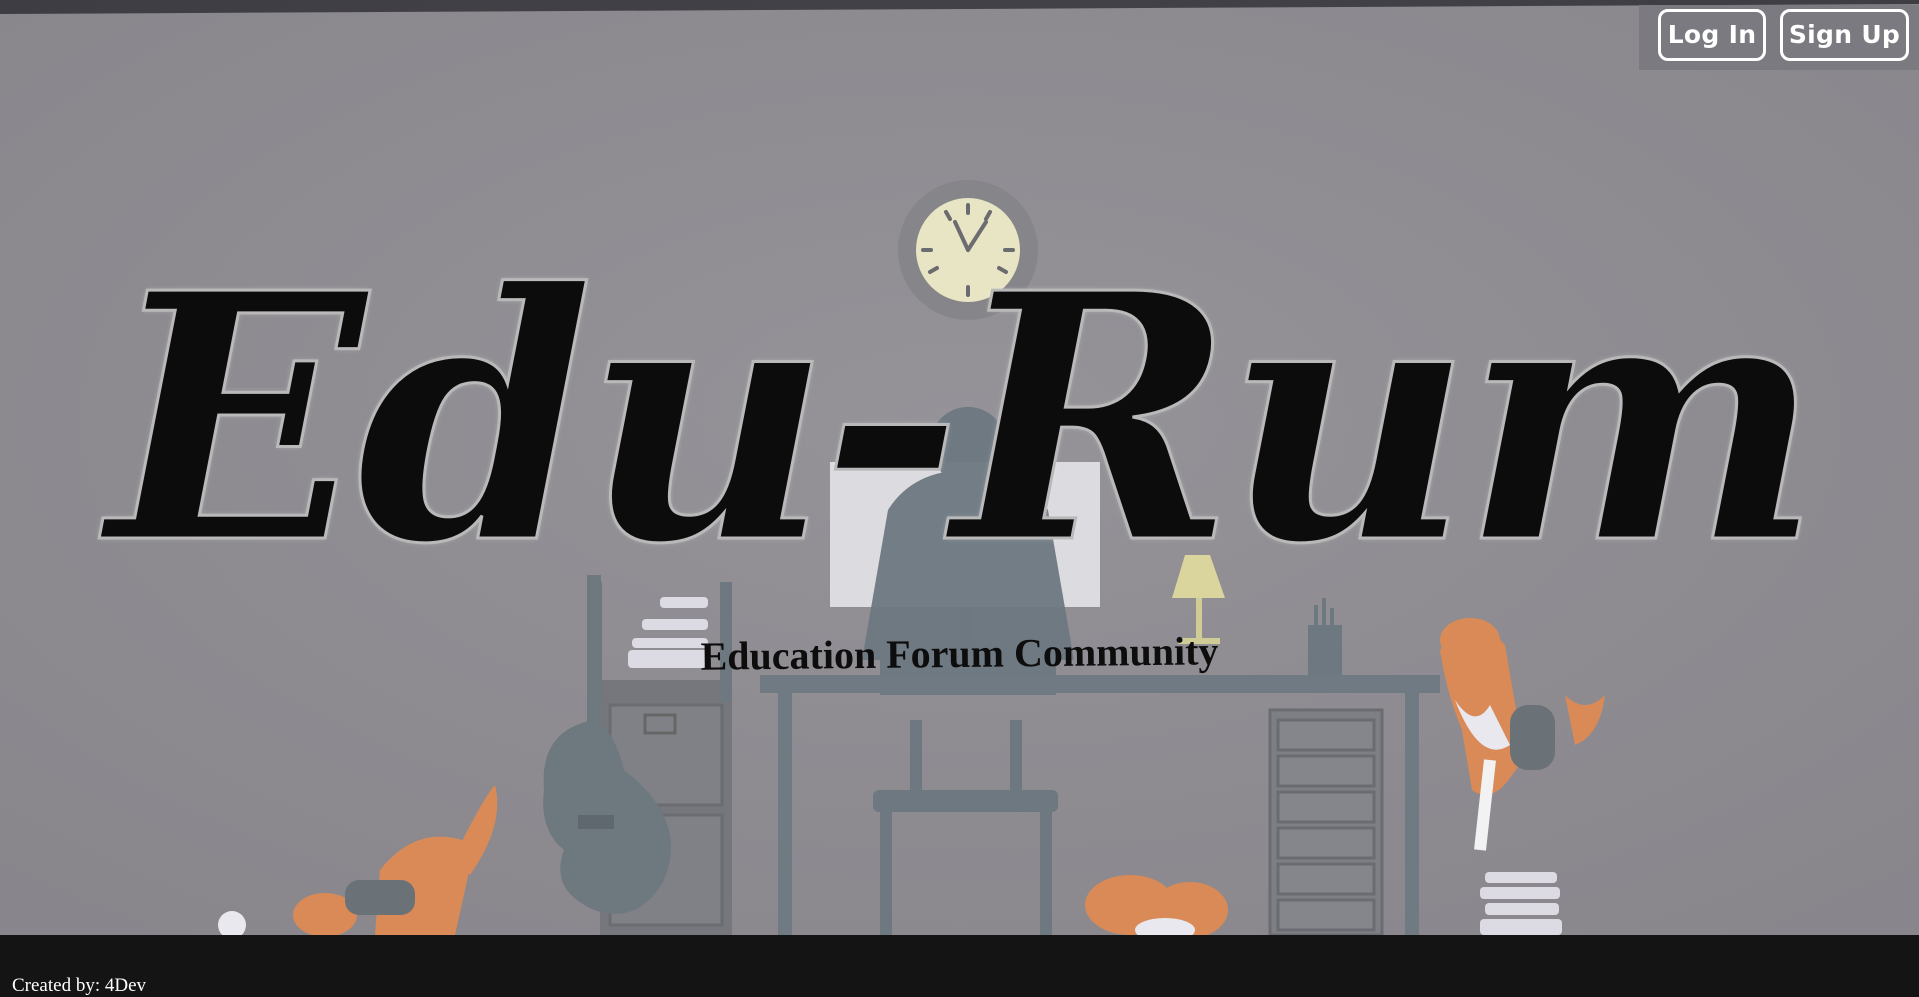 Image resolution: width=1919 pixels, height=997 pixels. Describe the element at coordinates (1326, 821) in the screenshot. I see `right-drawers` at that location.